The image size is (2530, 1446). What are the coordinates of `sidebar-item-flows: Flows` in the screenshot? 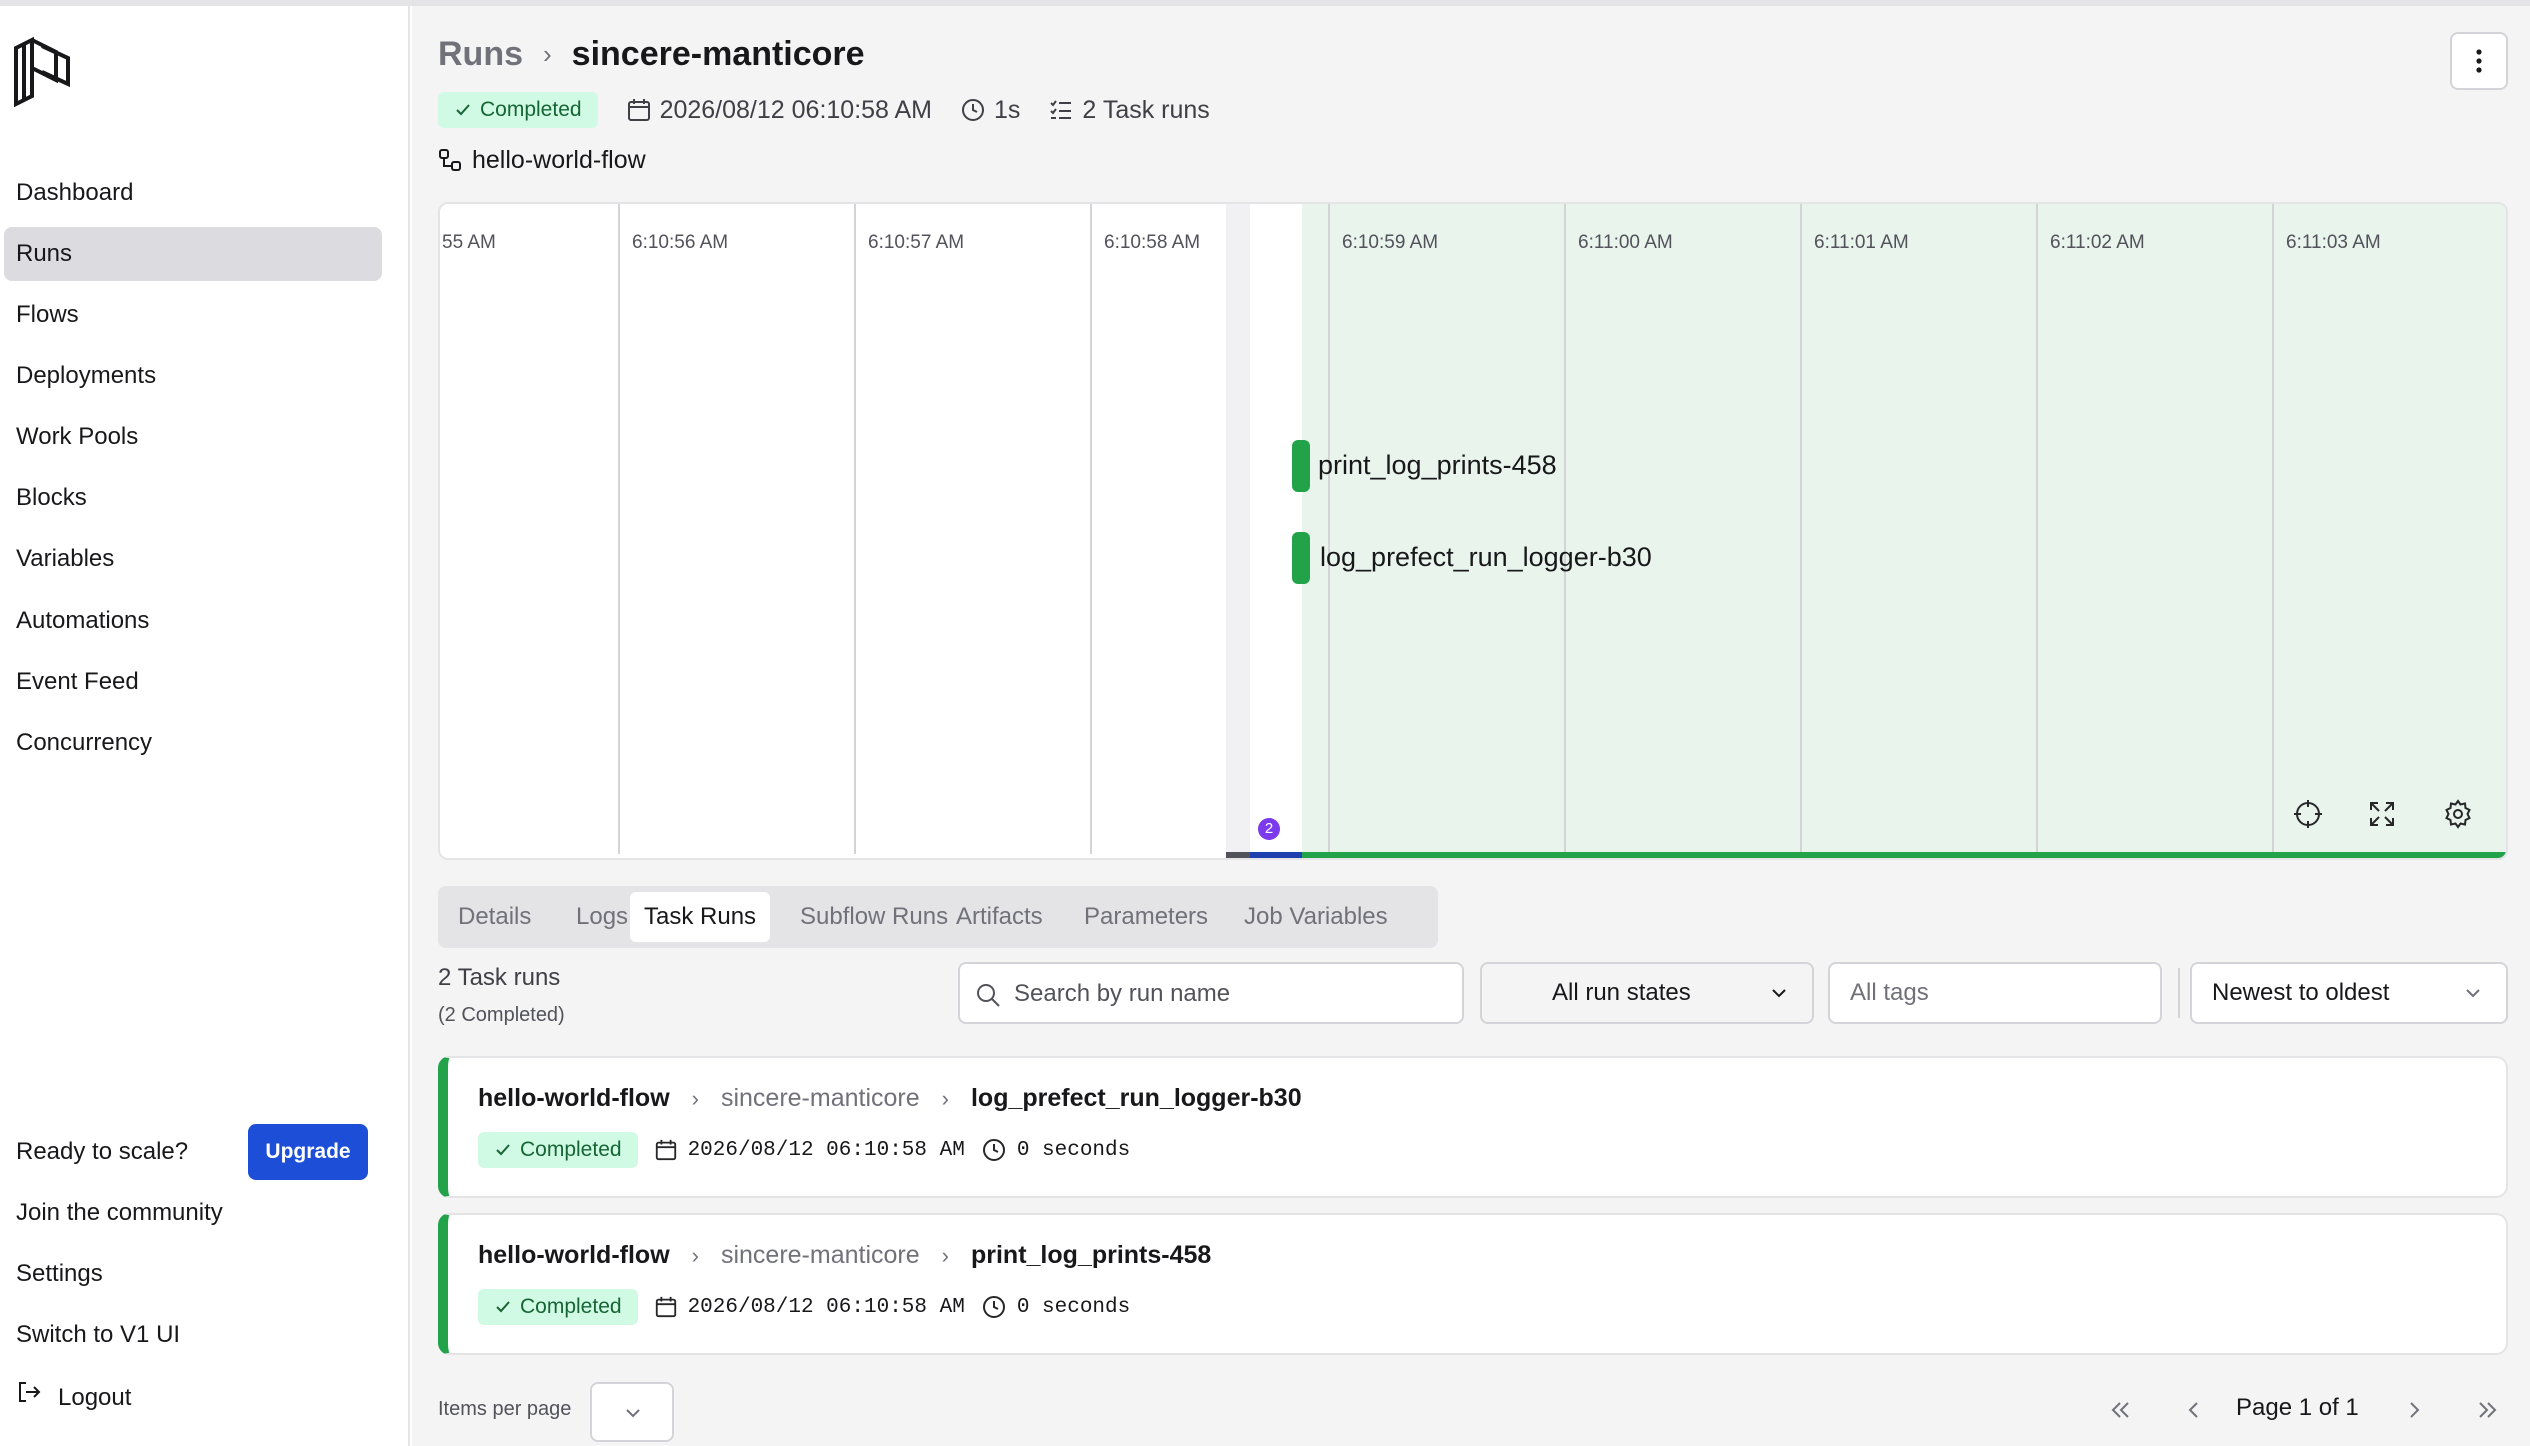 It's located at (193, 315).